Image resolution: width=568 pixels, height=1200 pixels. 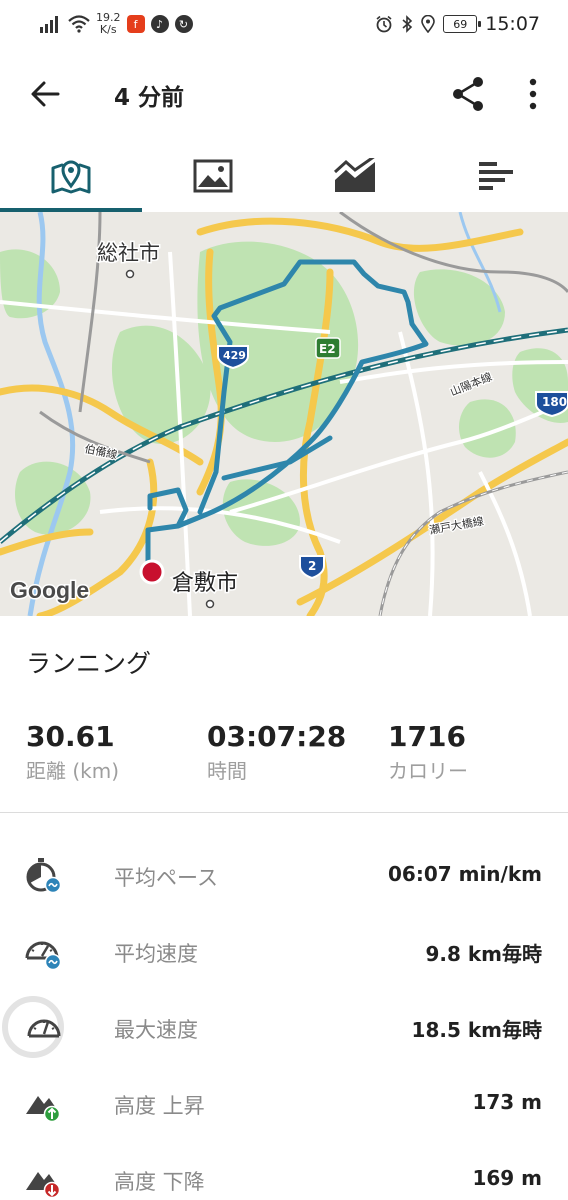 I want to click on tab-bar, so click(x=284, y=176).